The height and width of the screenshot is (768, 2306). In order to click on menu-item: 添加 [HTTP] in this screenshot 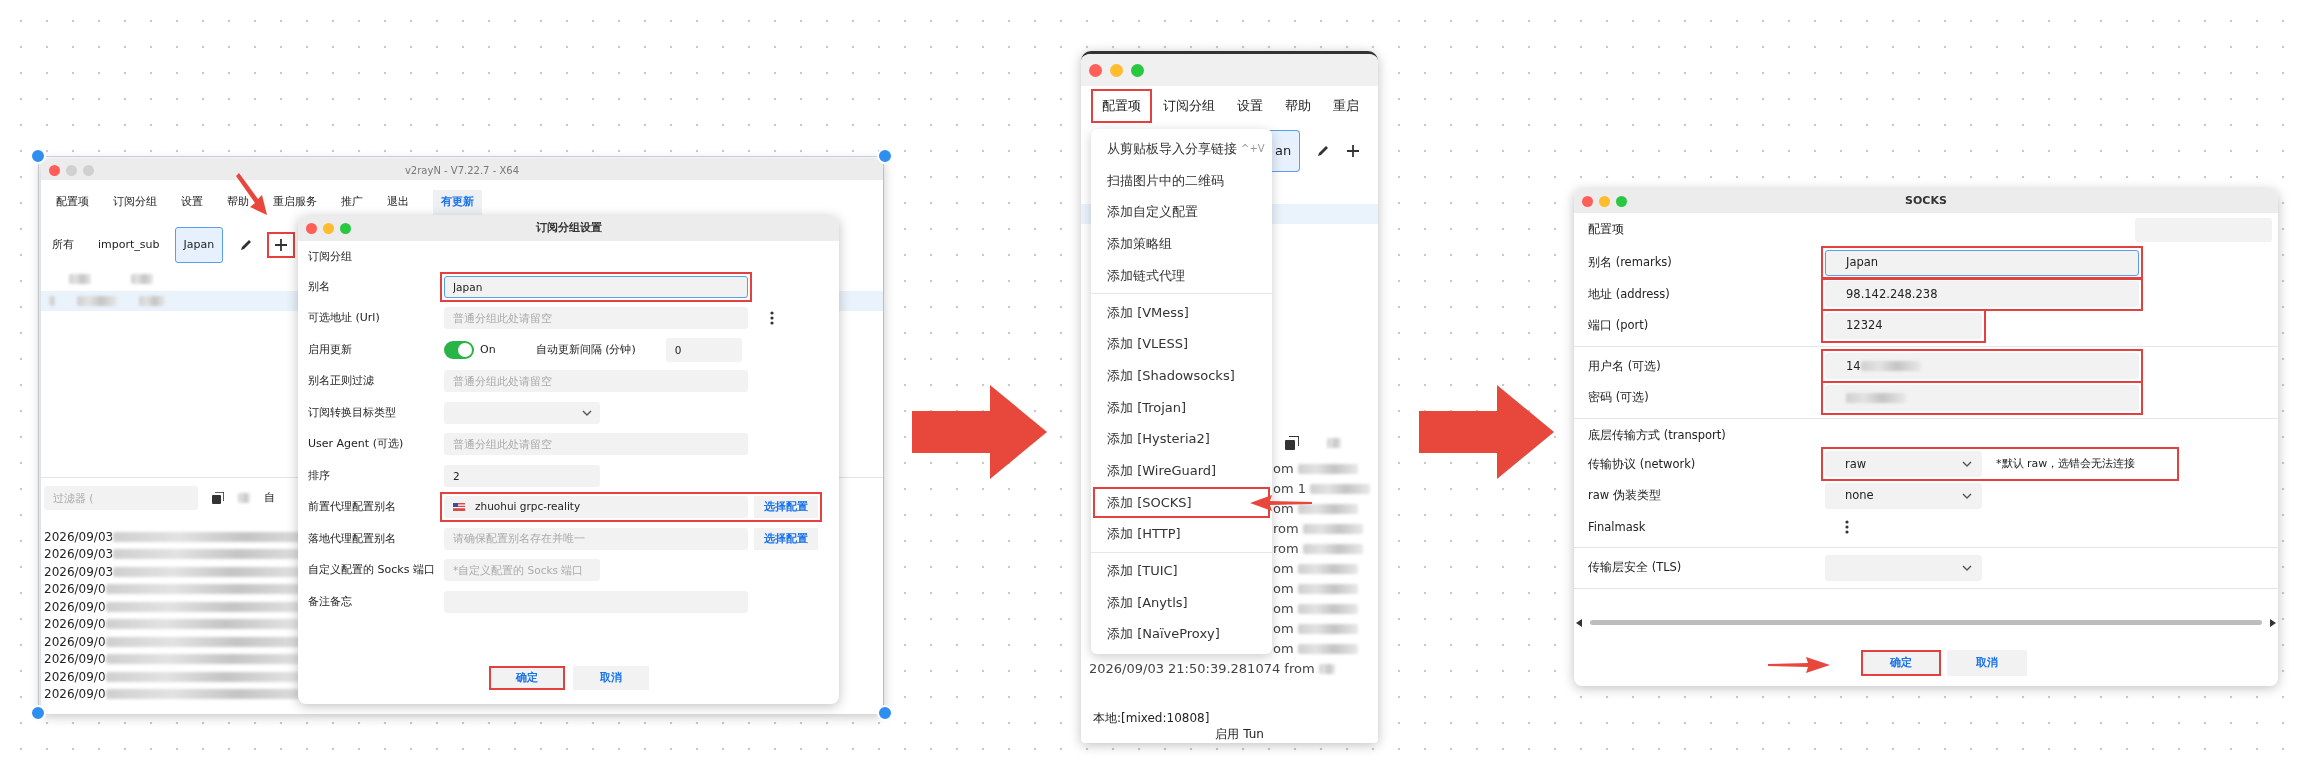, I will do `click(1181, 534)`.